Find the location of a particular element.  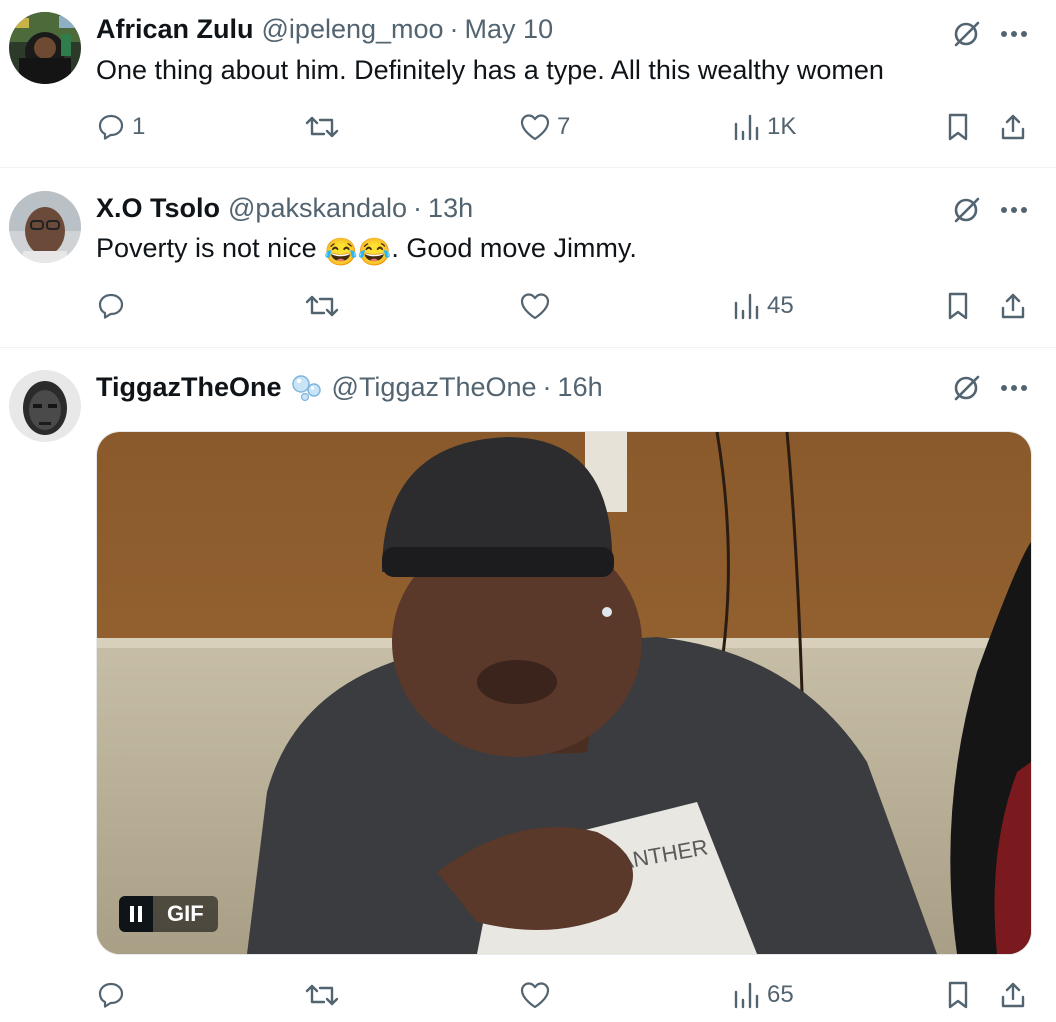

timestamp: 13h is located at coordinates (450, 208).